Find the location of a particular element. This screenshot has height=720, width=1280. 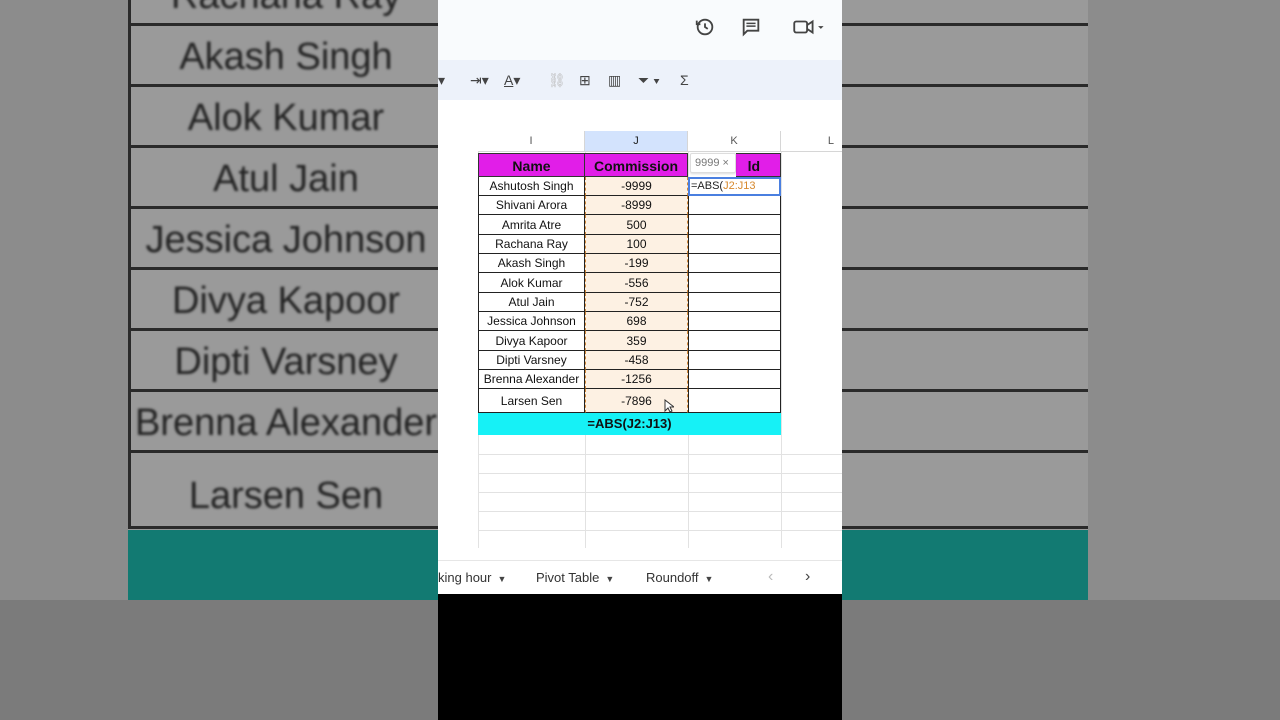

tab-label: king hour is located at coordinates (465, 577).